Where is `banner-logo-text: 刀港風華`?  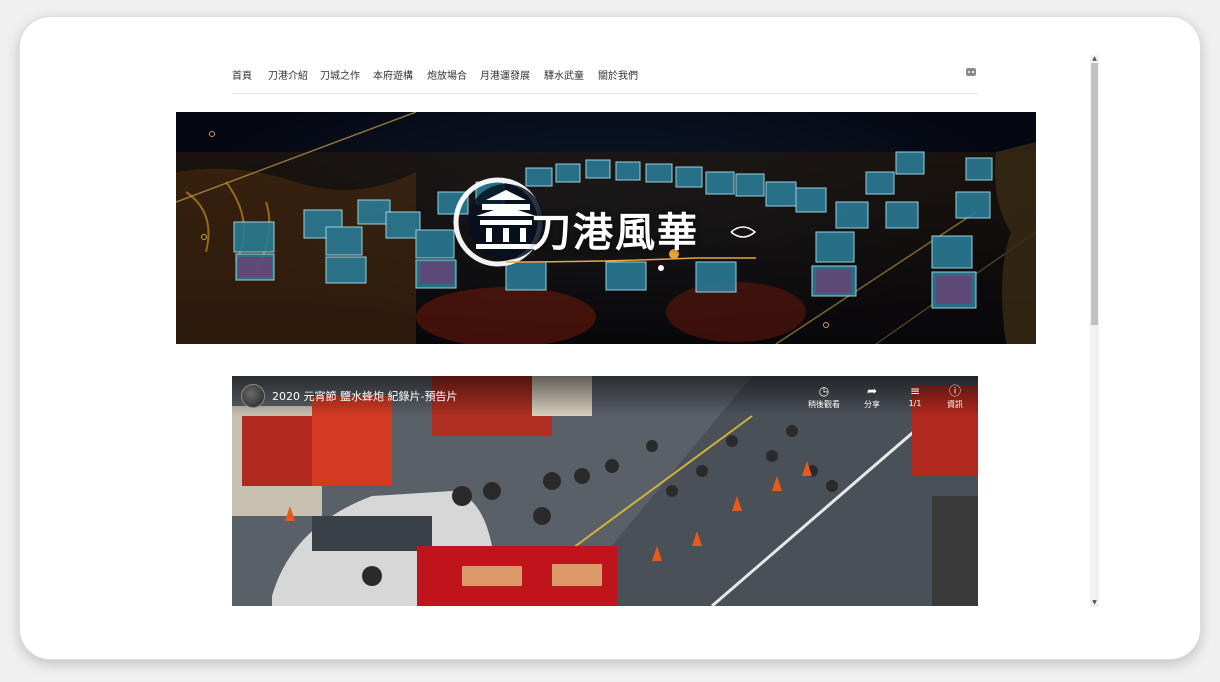
banner-logo-text: 刀港風華 is located at coordinates (615, 232).